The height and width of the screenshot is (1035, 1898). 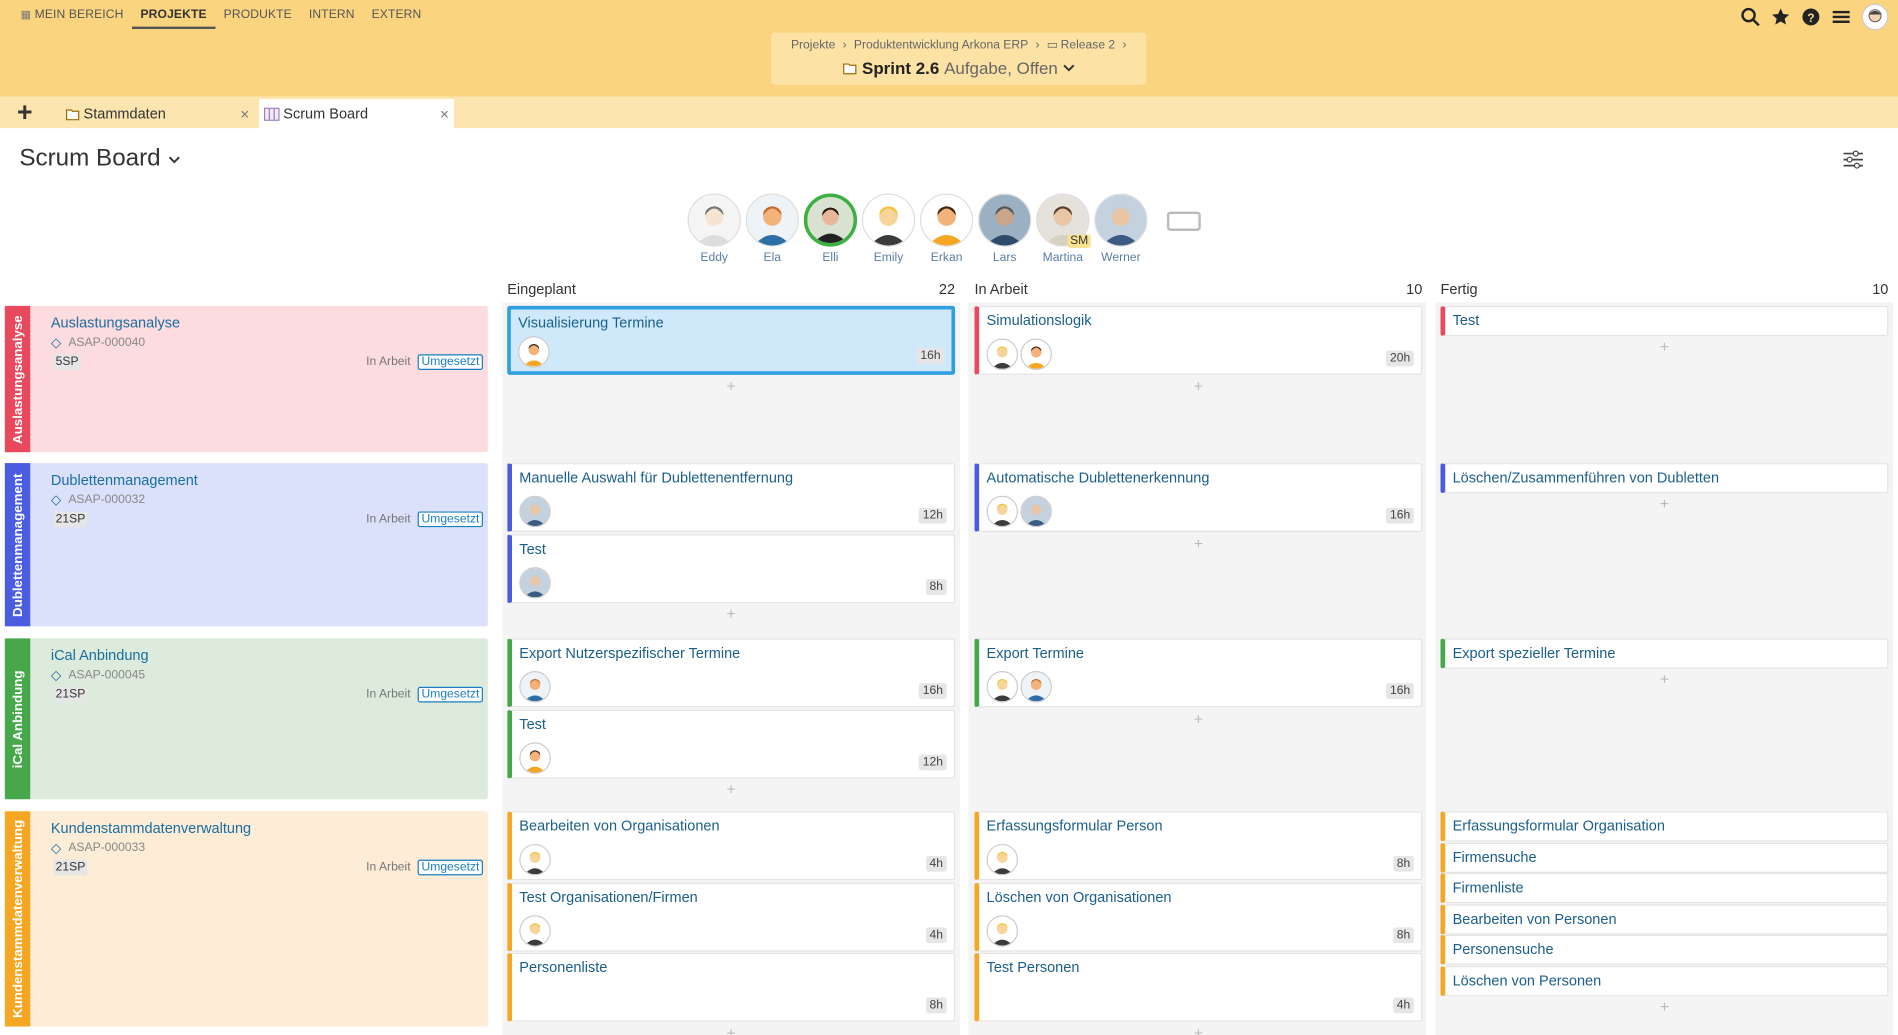 I want to click on nav-produkte: PRODUKTE, so click(x=257, y=14).